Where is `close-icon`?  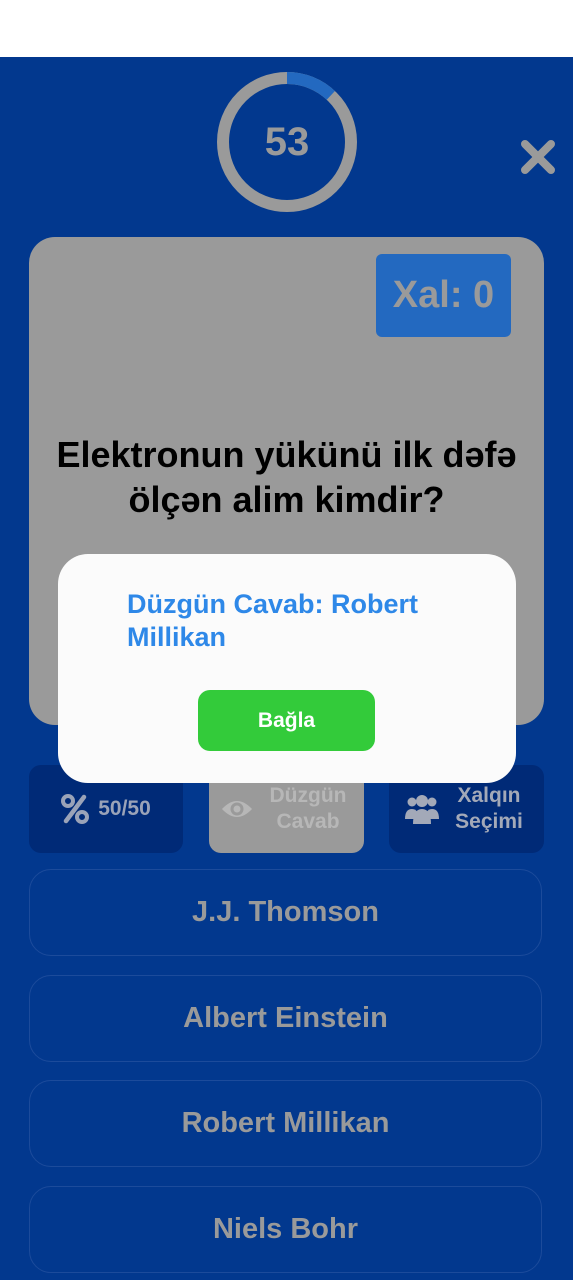 close-icon is located at coordinates (538, 157).